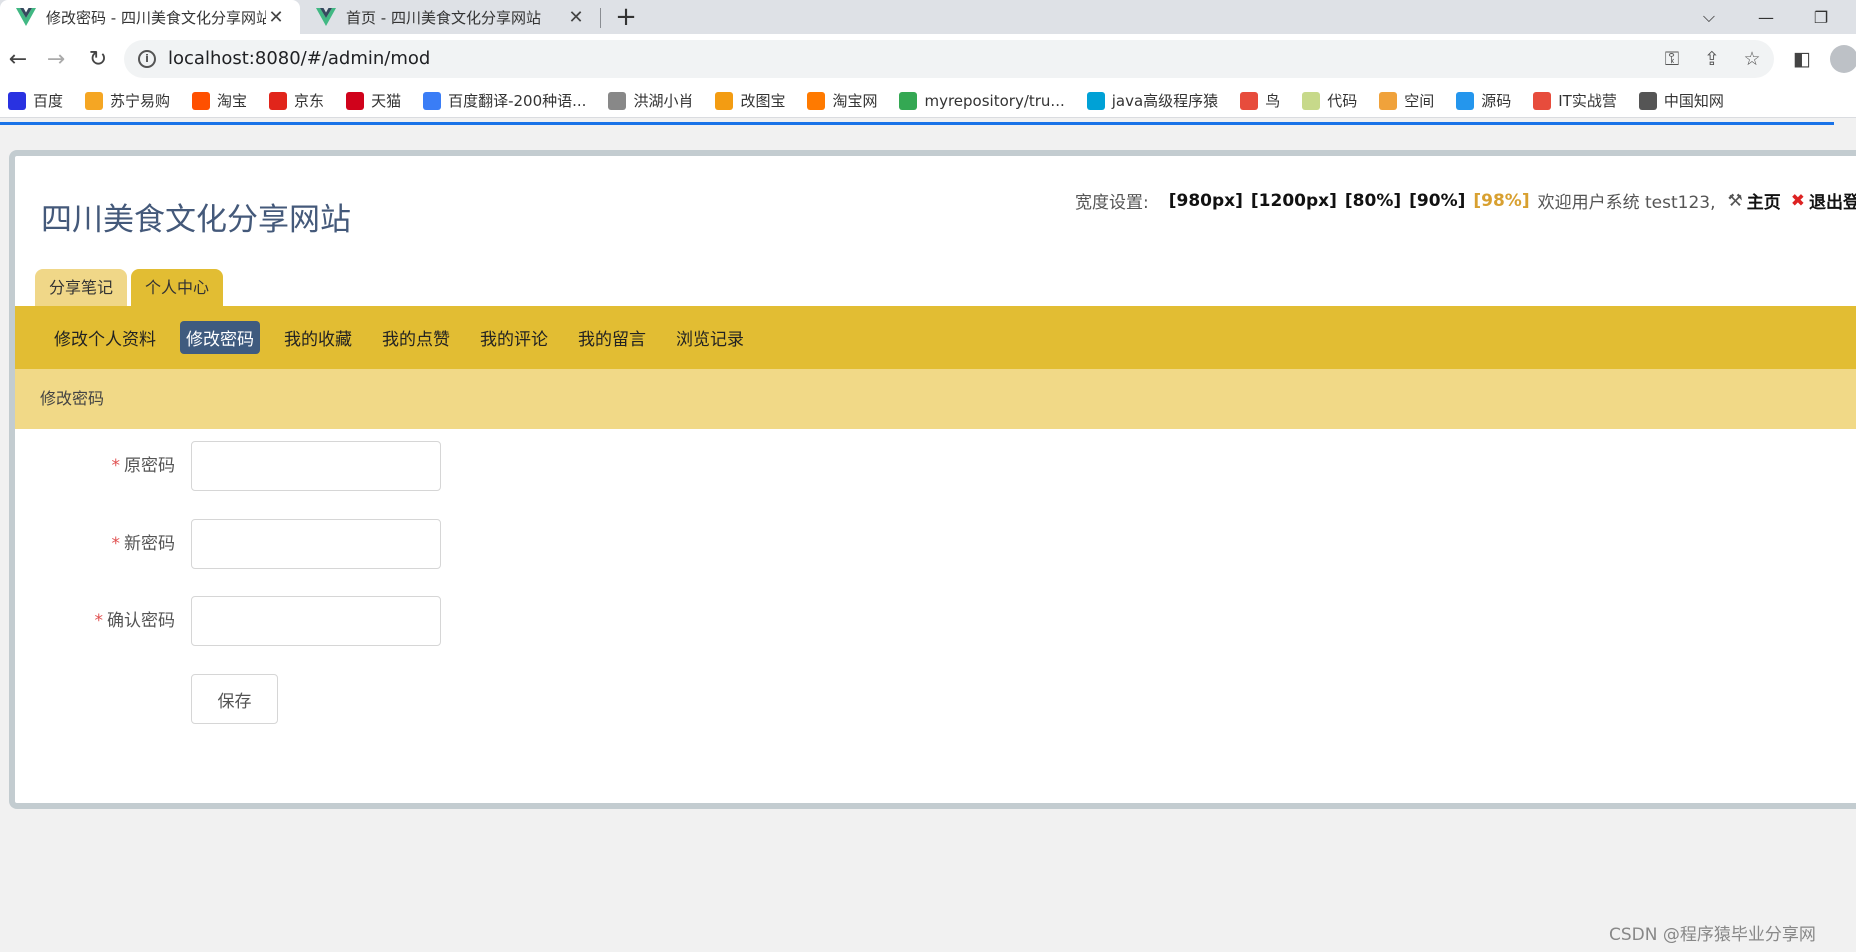 The width and height of the screenshot is (1856, 952). I want to click on key-icon: ⚿, so click(1672, 59).